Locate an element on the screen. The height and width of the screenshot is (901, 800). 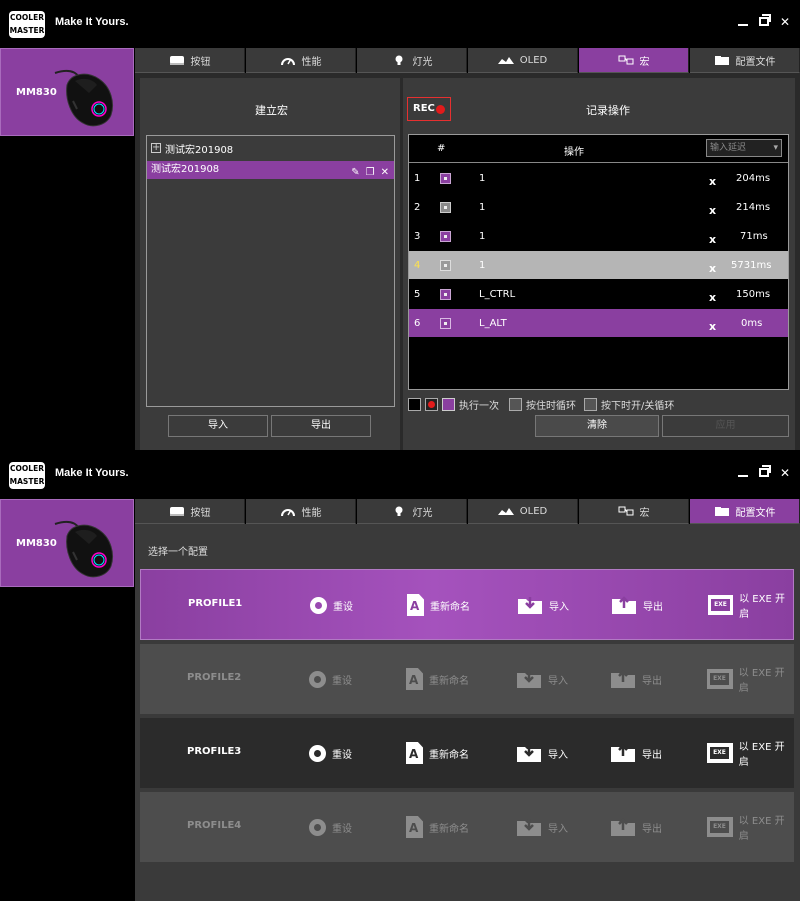
profile-row: PROFILE2 重设 A 重新命名 导入 导出 EXE 以 EXE 开启 is located at coordinates (467, 679).